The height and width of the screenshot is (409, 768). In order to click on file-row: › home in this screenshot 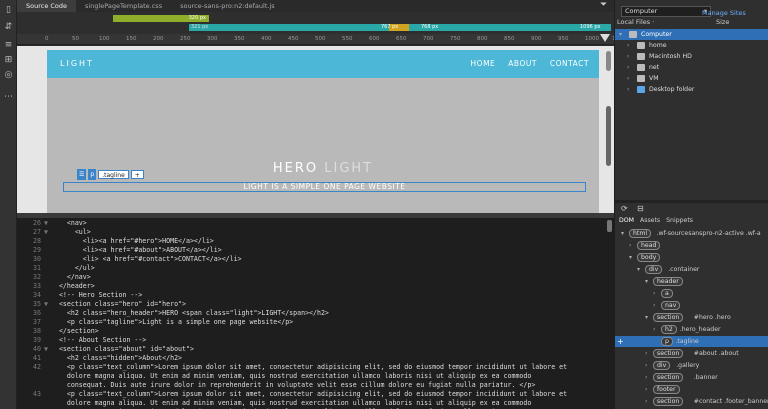, I will do `click(691, 45)`.